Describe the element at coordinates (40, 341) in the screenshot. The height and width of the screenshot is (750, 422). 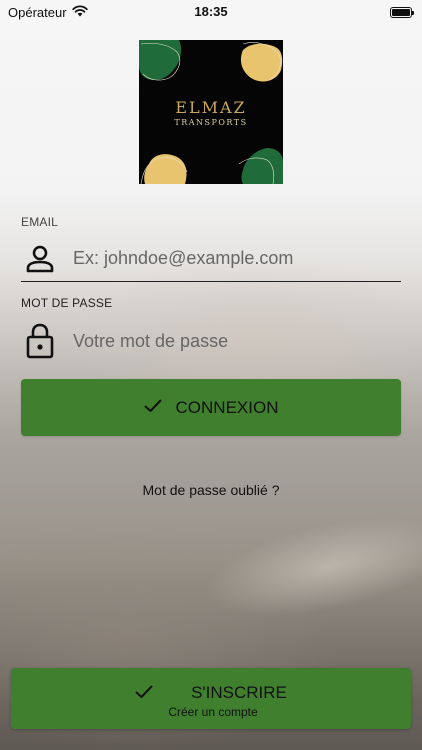
I see `lock-icon` at that location.